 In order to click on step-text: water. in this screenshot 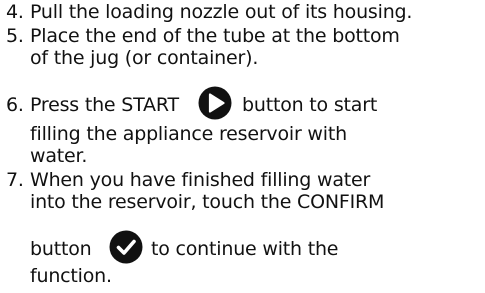, I will do `click(59, 156)`.